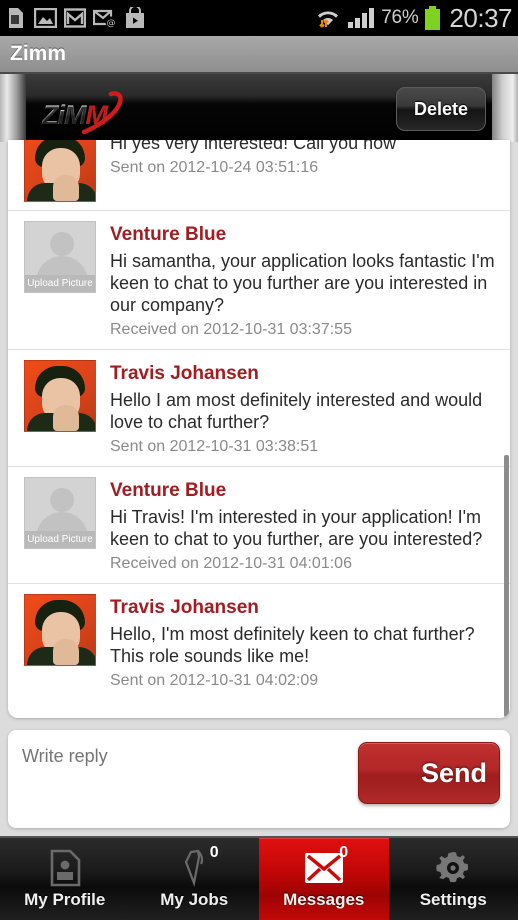 The image size is (518, 920). What do you see at coordinates (253, 146) in the screenshot?
I see `message-text: Hi yes very interested! Call you now` at bounding box center [253, 146].